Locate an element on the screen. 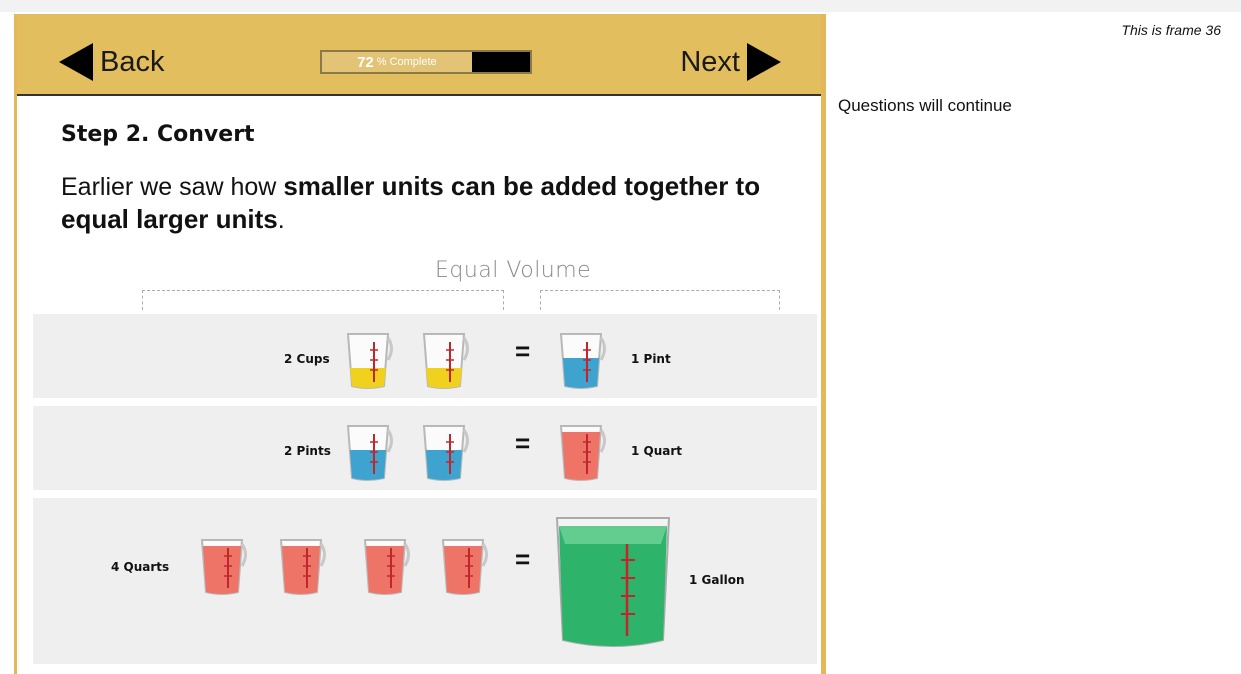 This screenshot has width=1241, height=674. frame-note: This is frame 36 is located at coordinates (1171, 30).